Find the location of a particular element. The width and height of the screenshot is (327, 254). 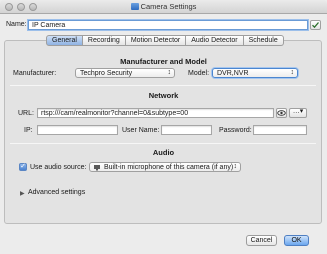

manufacturer-select: Techpro Security ↕ is located at coordinates (125, 73).